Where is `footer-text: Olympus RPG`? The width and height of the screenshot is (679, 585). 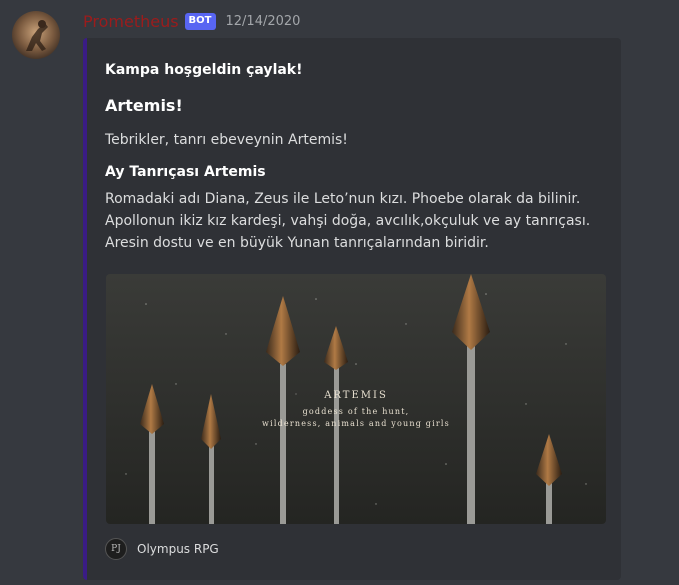 footer-text: Olympus RPG is located at coordinates (178, 549).